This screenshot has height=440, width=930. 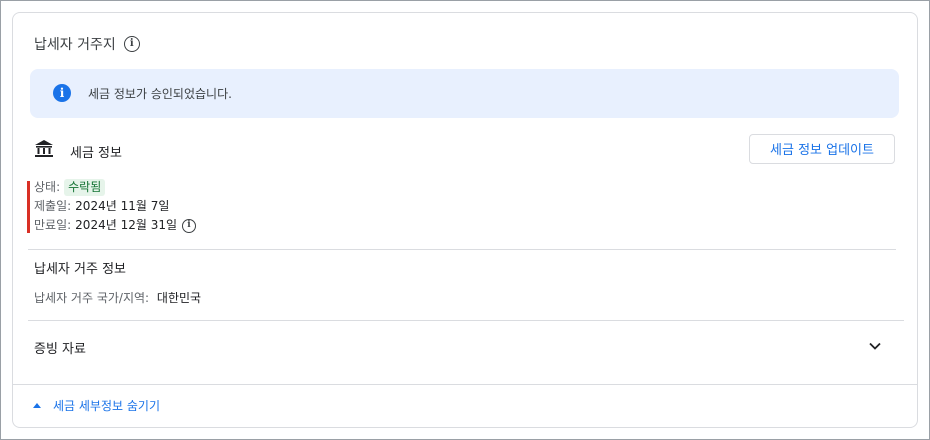 What do you see at coordinates (60, 347) in the screenshot?
I see `evidence-section-title: 증빙 자료` at bounding box center [60, 347].